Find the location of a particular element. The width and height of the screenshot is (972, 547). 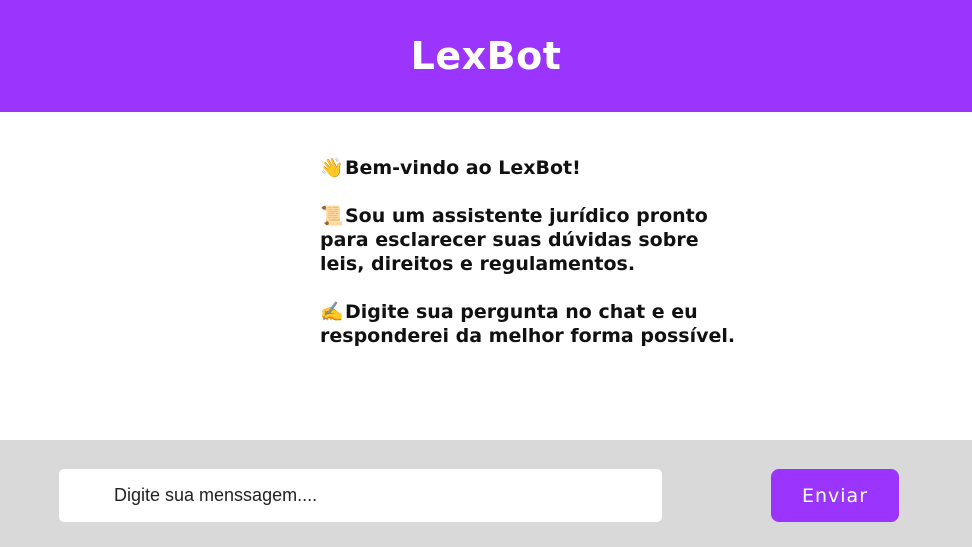

greeting-text: Bem-vindo ao LexBot! is located at coordinates (463, 168).